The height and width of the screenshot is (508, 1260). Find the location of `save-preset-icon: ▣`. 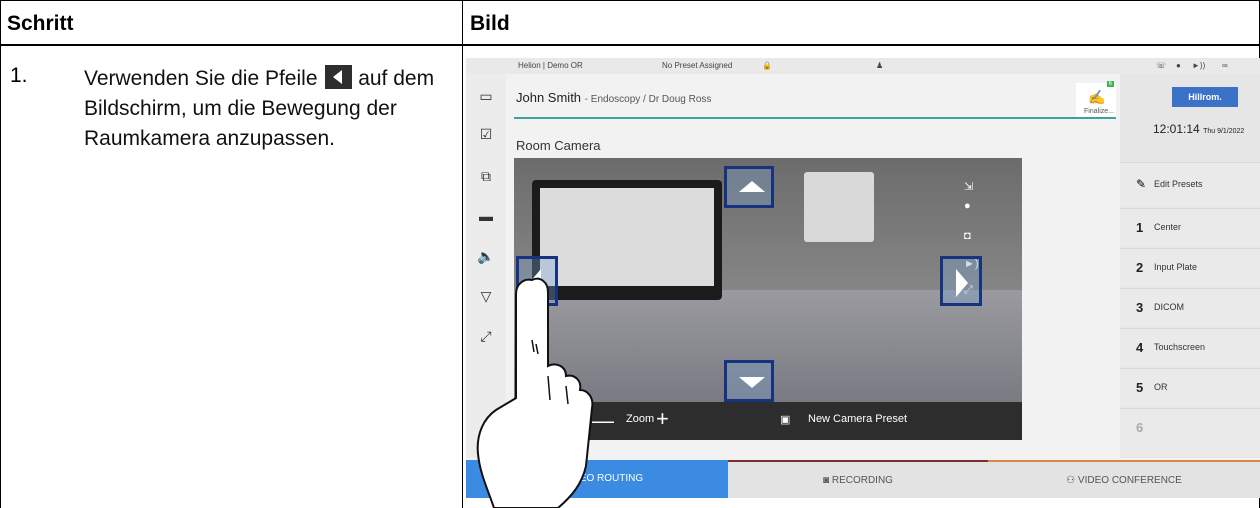

save-preset-icon: ▣ is located at coordinates (785, 420).